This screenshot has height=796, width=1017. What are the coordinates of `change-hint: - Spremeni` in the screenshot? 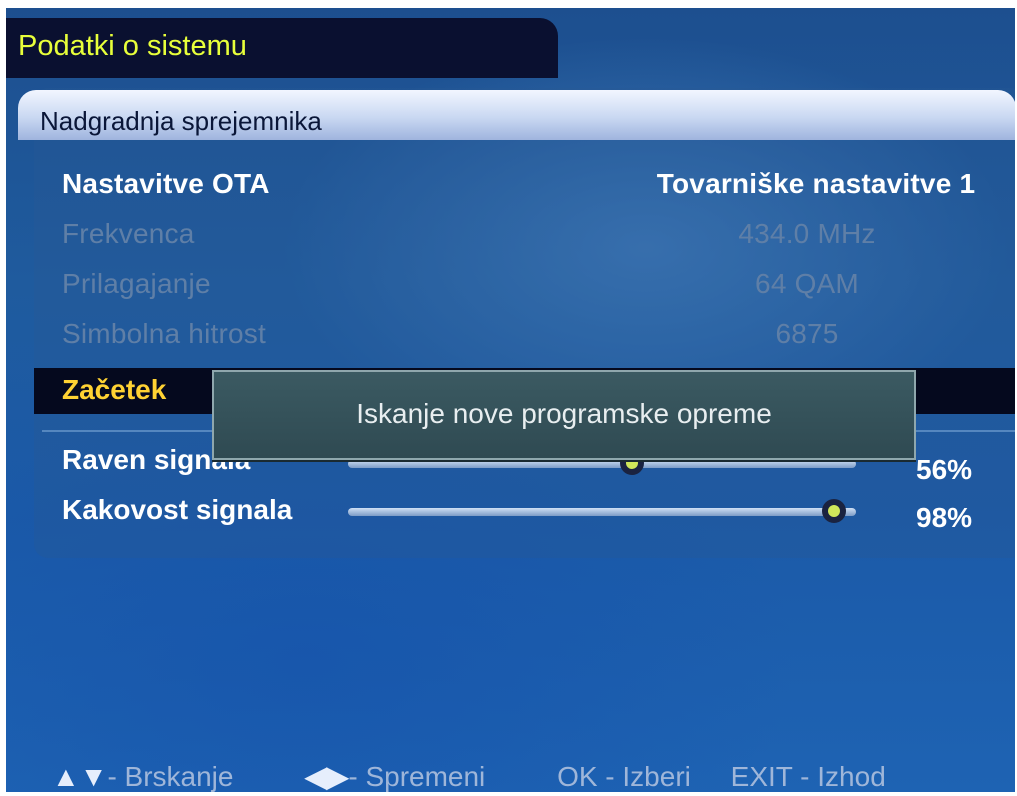 It's located at (417, 776).